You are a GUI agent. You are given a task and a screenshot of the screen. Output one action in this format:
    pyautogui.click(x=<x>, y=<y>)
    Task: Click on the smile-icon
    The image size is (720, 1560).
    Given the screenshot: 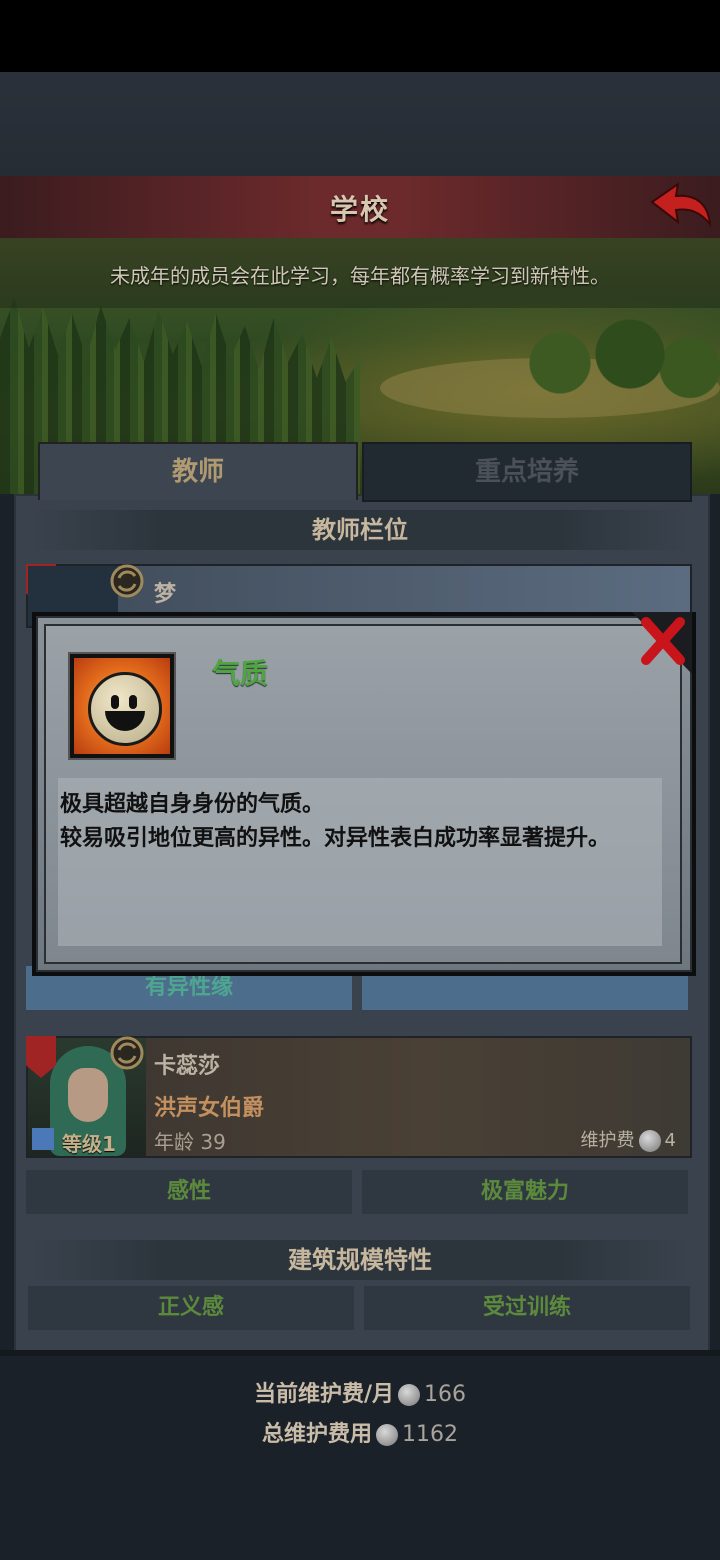 What is the action you would take?
    pyautogui.click(x=122, y=706)
    